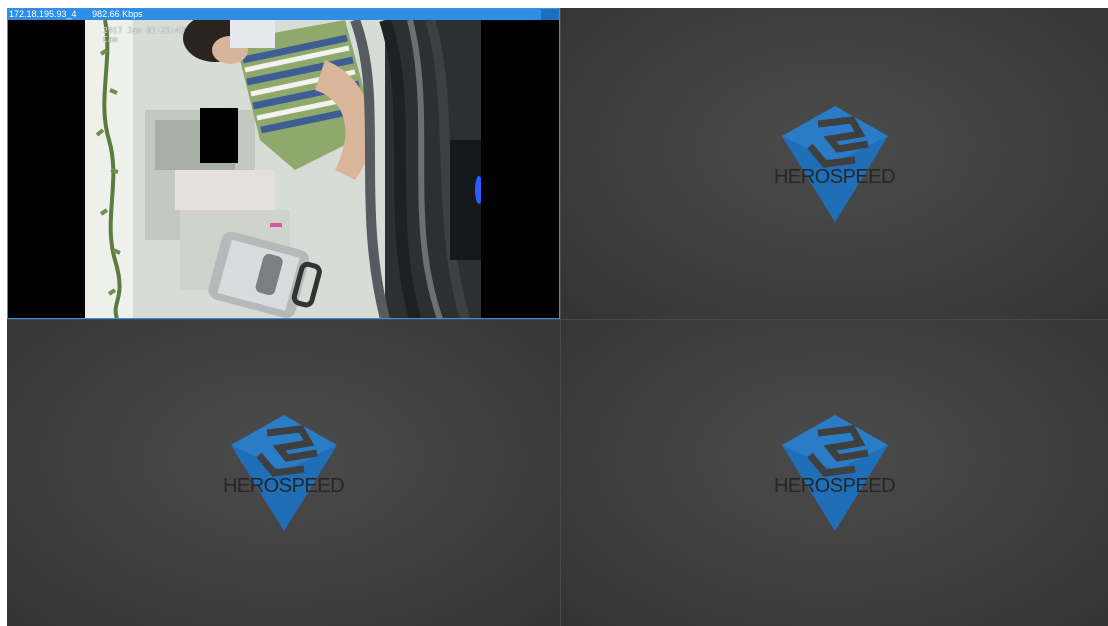  What do you see at coordinates (110, 39) in the screenshot?
I see `osd-channel: Cam` at bounding box center [110, 39].